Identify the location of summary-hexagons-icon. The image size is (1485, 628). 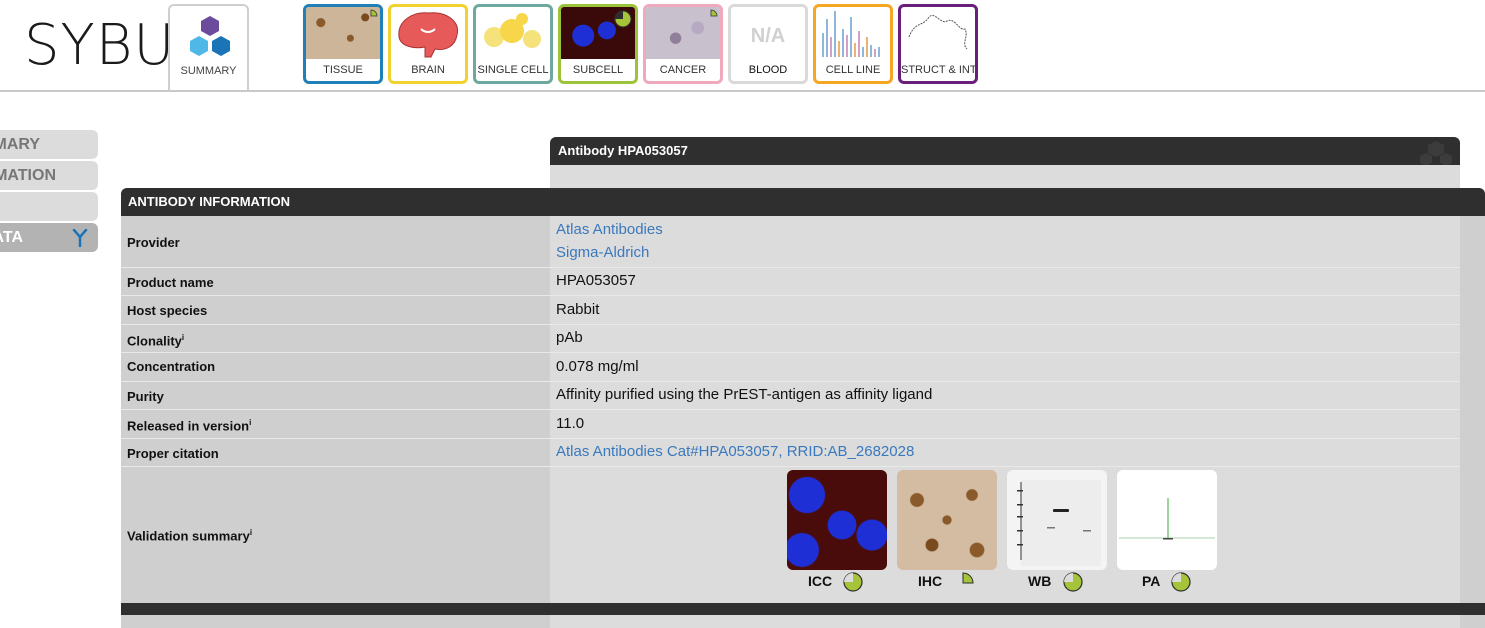
(210, 36).